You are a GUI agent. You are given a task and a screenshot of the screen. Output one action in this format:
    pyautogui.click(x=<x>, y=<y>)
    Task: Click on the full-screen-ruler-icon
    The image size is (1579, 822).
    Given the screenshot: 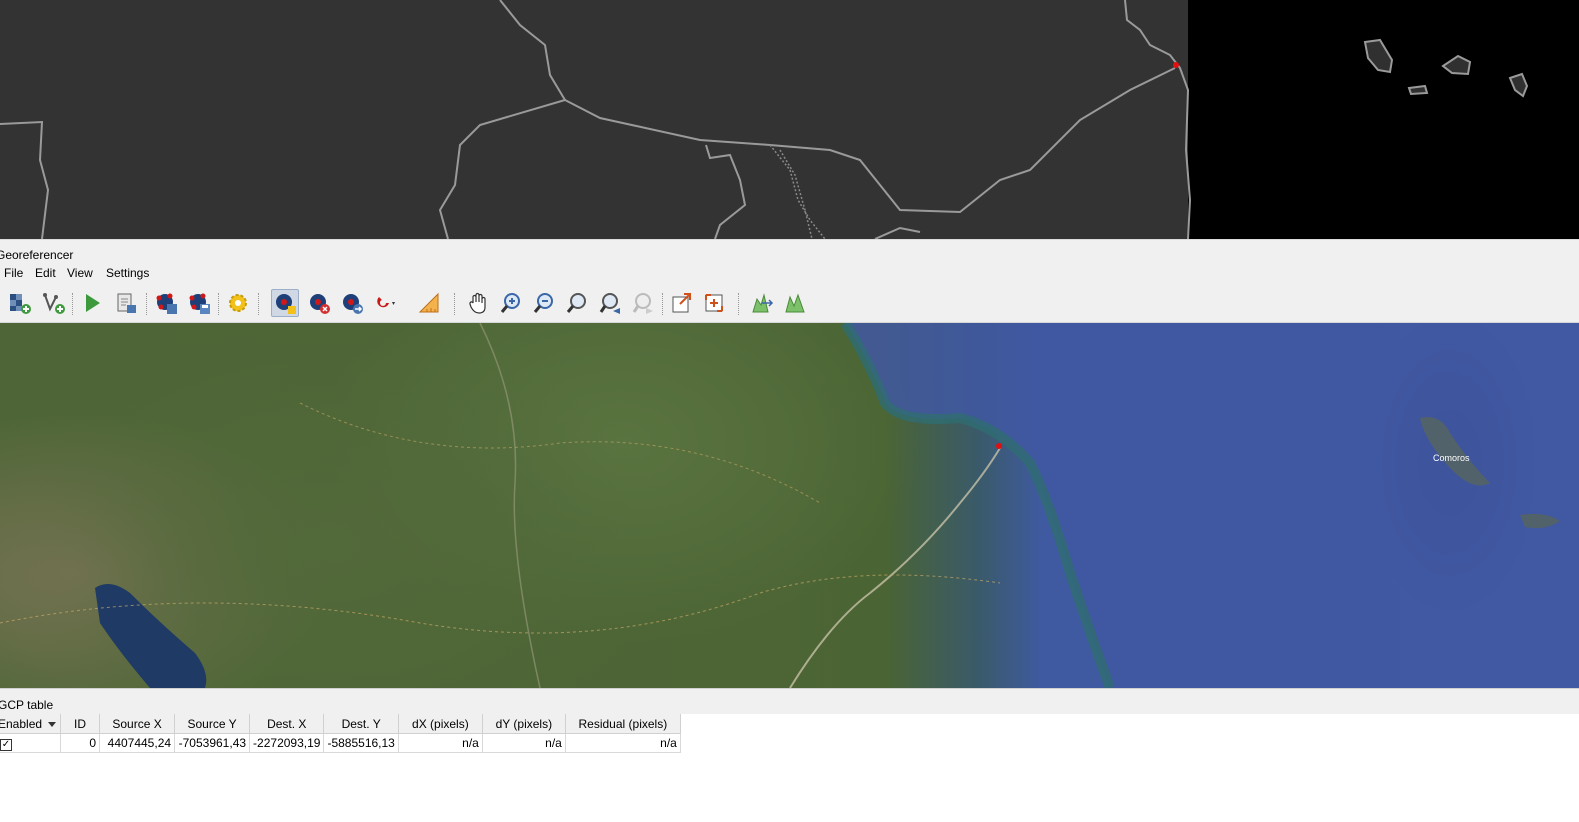 What is the action you would take?
    pyautogui.click(x=429, y=303)
    